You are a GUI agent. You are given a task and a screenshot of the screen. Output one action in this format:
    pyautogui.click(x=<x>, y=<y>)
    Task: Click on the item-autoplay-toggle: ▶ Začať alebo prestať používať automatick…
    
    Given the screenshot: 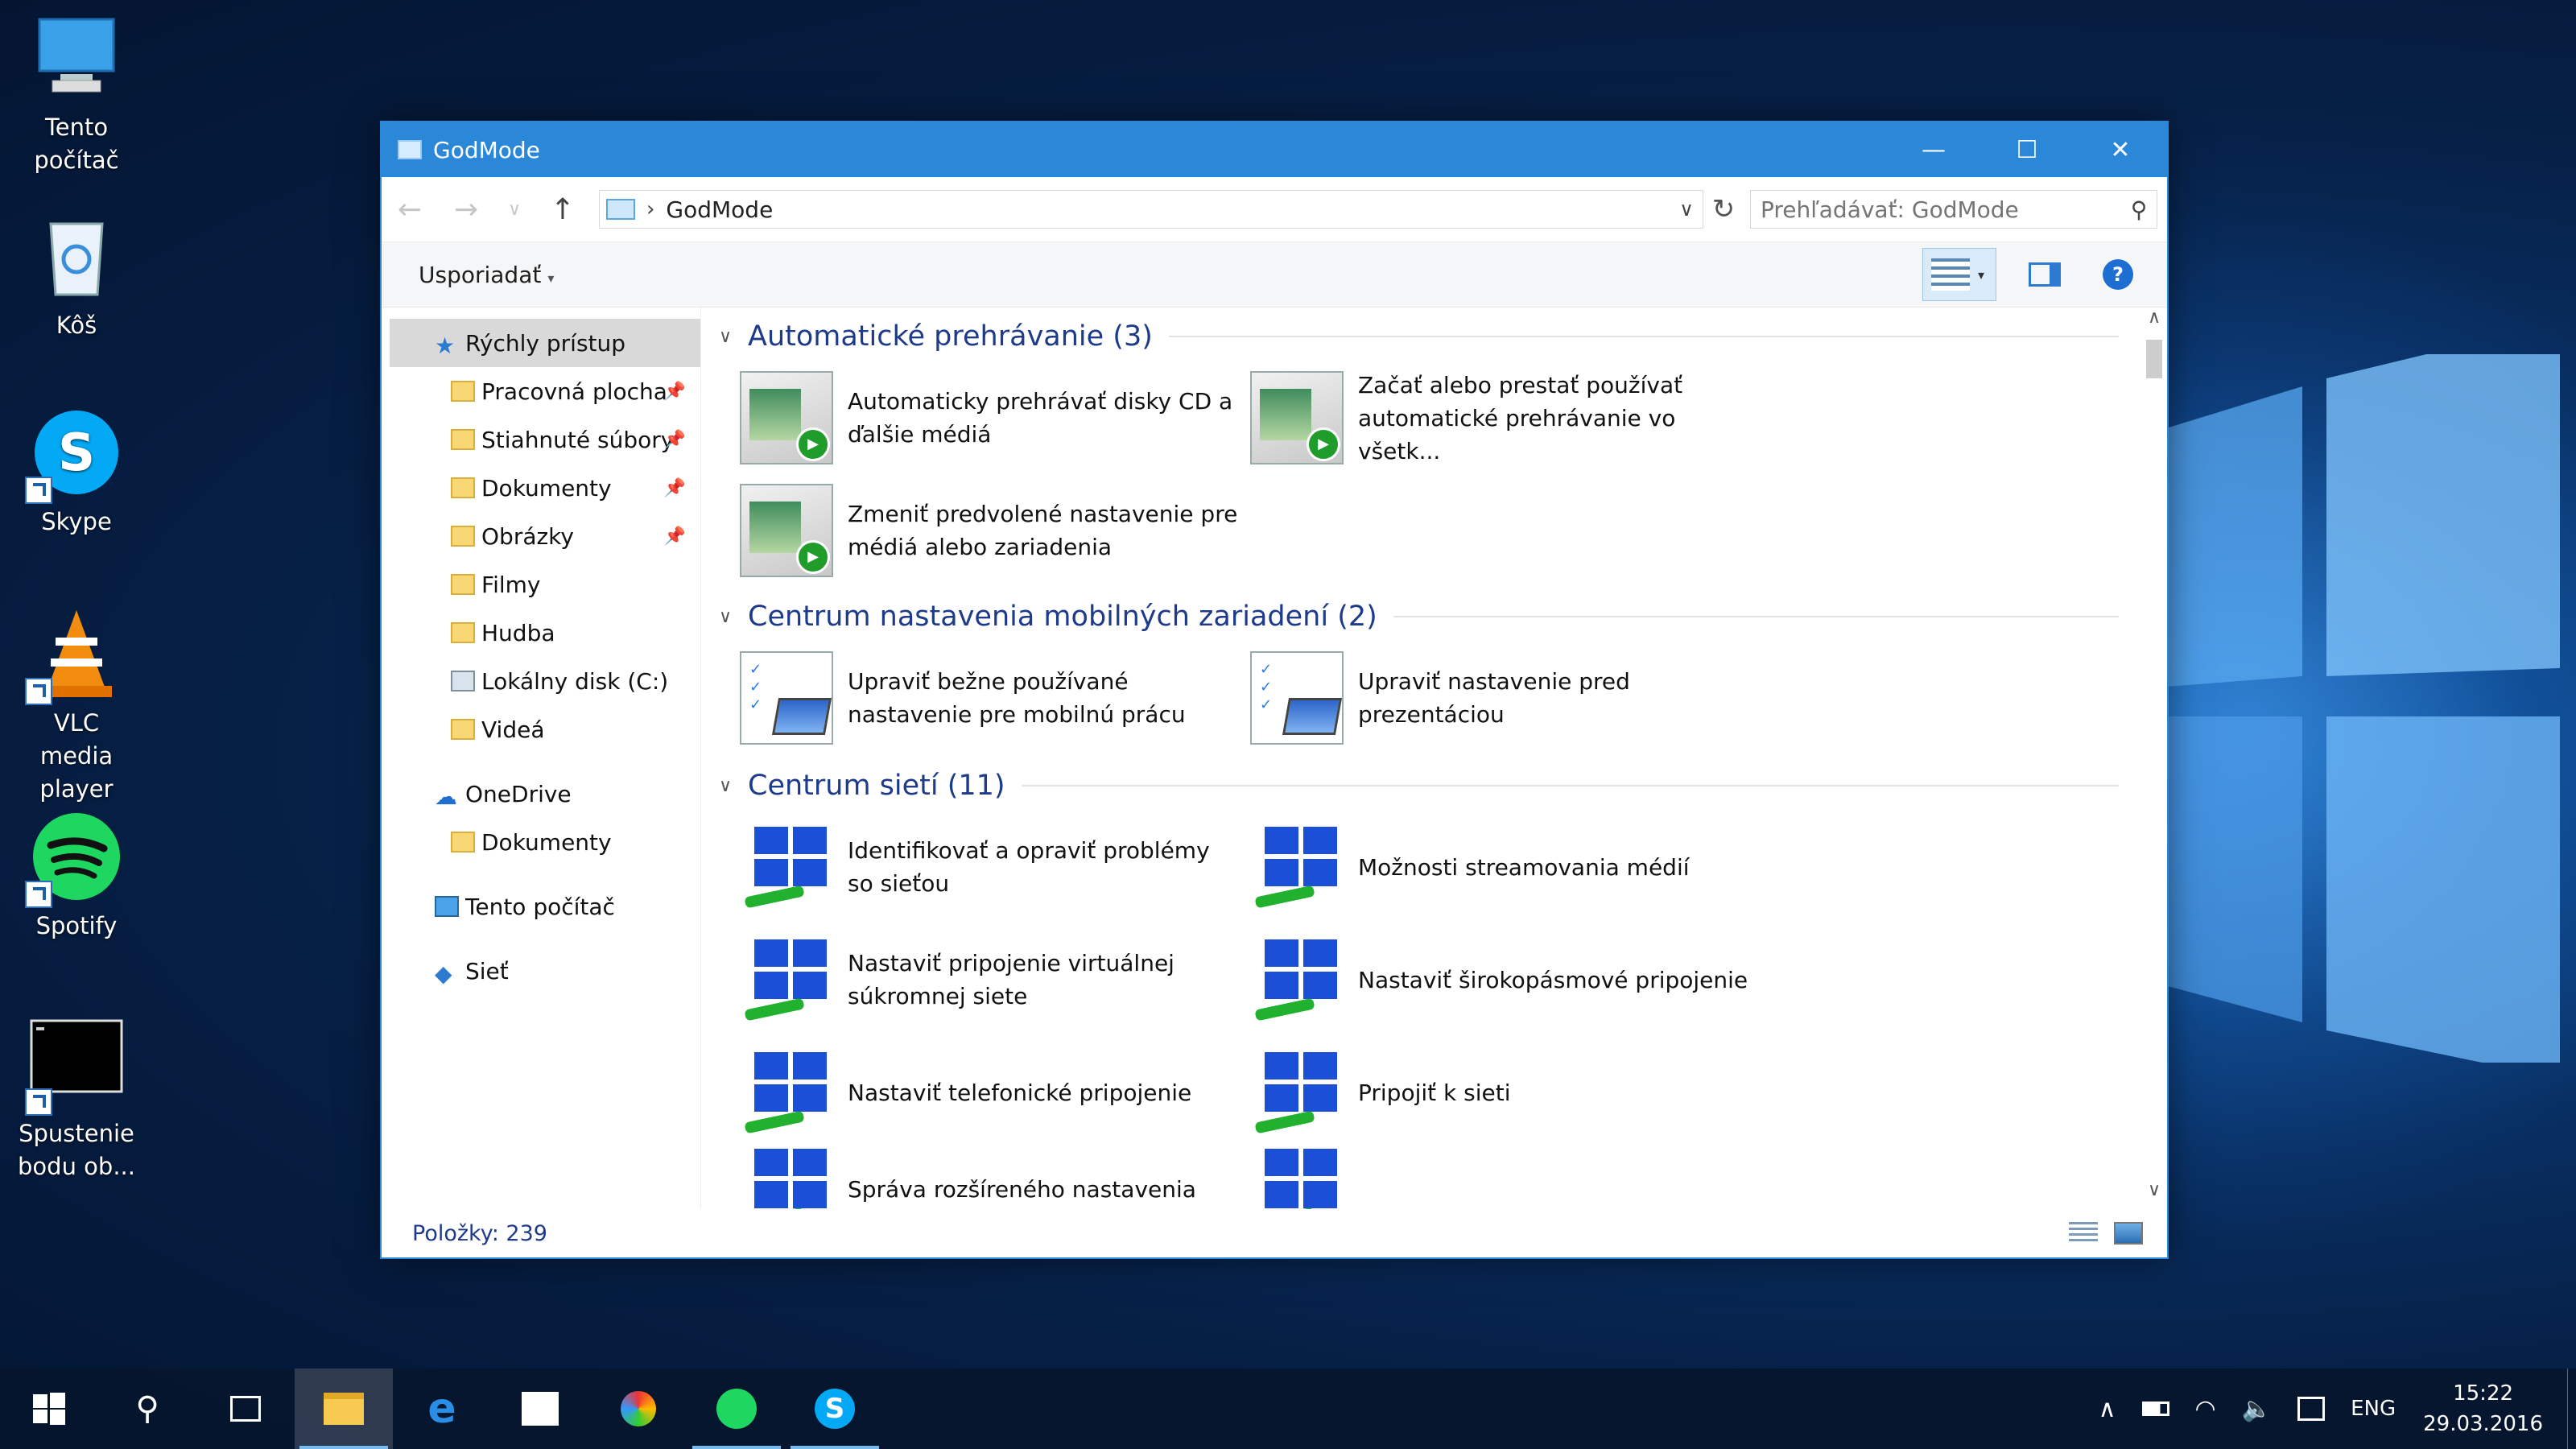 What is the action you would take?
    pyautogui.click(x=1499, y=417)
    